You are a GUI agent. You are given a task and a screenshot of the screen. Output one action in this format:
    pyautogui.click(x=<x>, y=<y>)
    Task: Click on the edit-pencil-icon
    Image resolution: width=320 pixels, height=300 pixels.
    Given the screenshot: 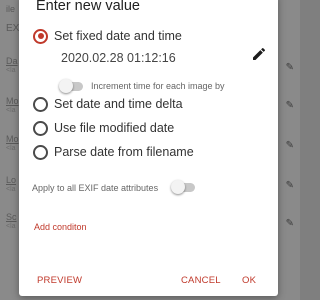 What is the action you would take?
    pyautogui.click(x=259, y=54)
    